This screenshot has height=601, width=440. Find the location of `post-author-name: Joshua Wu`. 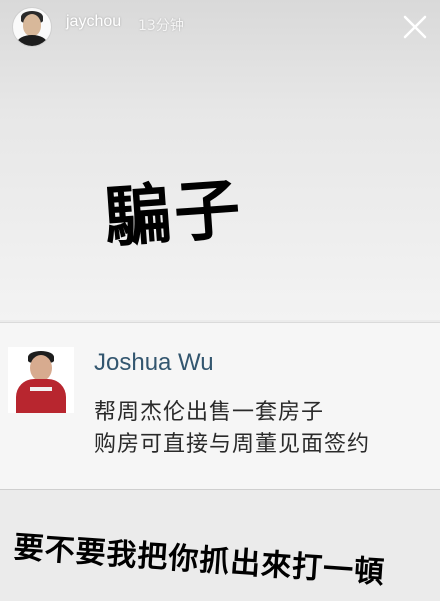

post-author-name: Joshua Wu is located at coordinates (154, 362).